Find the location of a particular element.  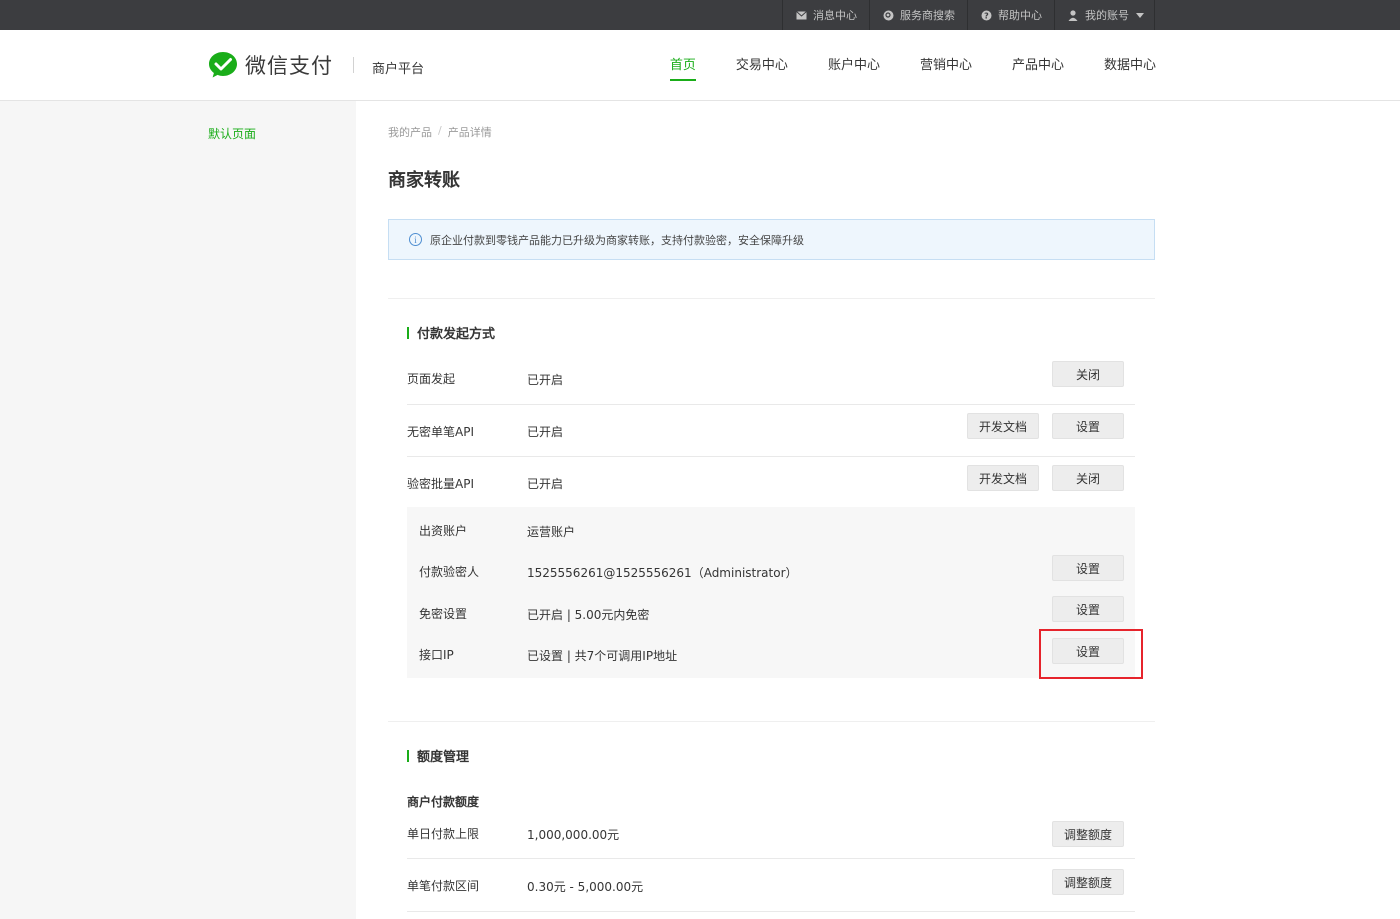

row-divider is located at coordinates (771, 911).